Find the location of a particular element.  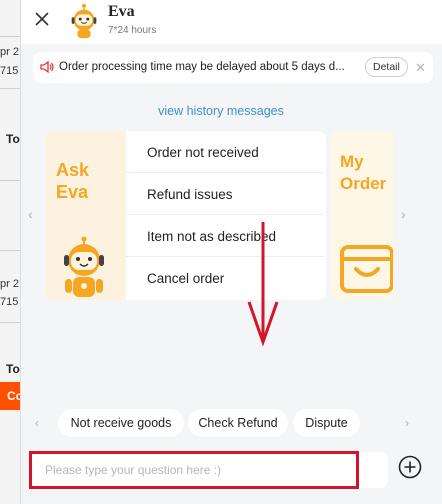

speaker-icon is located at coordinates (47, 67).